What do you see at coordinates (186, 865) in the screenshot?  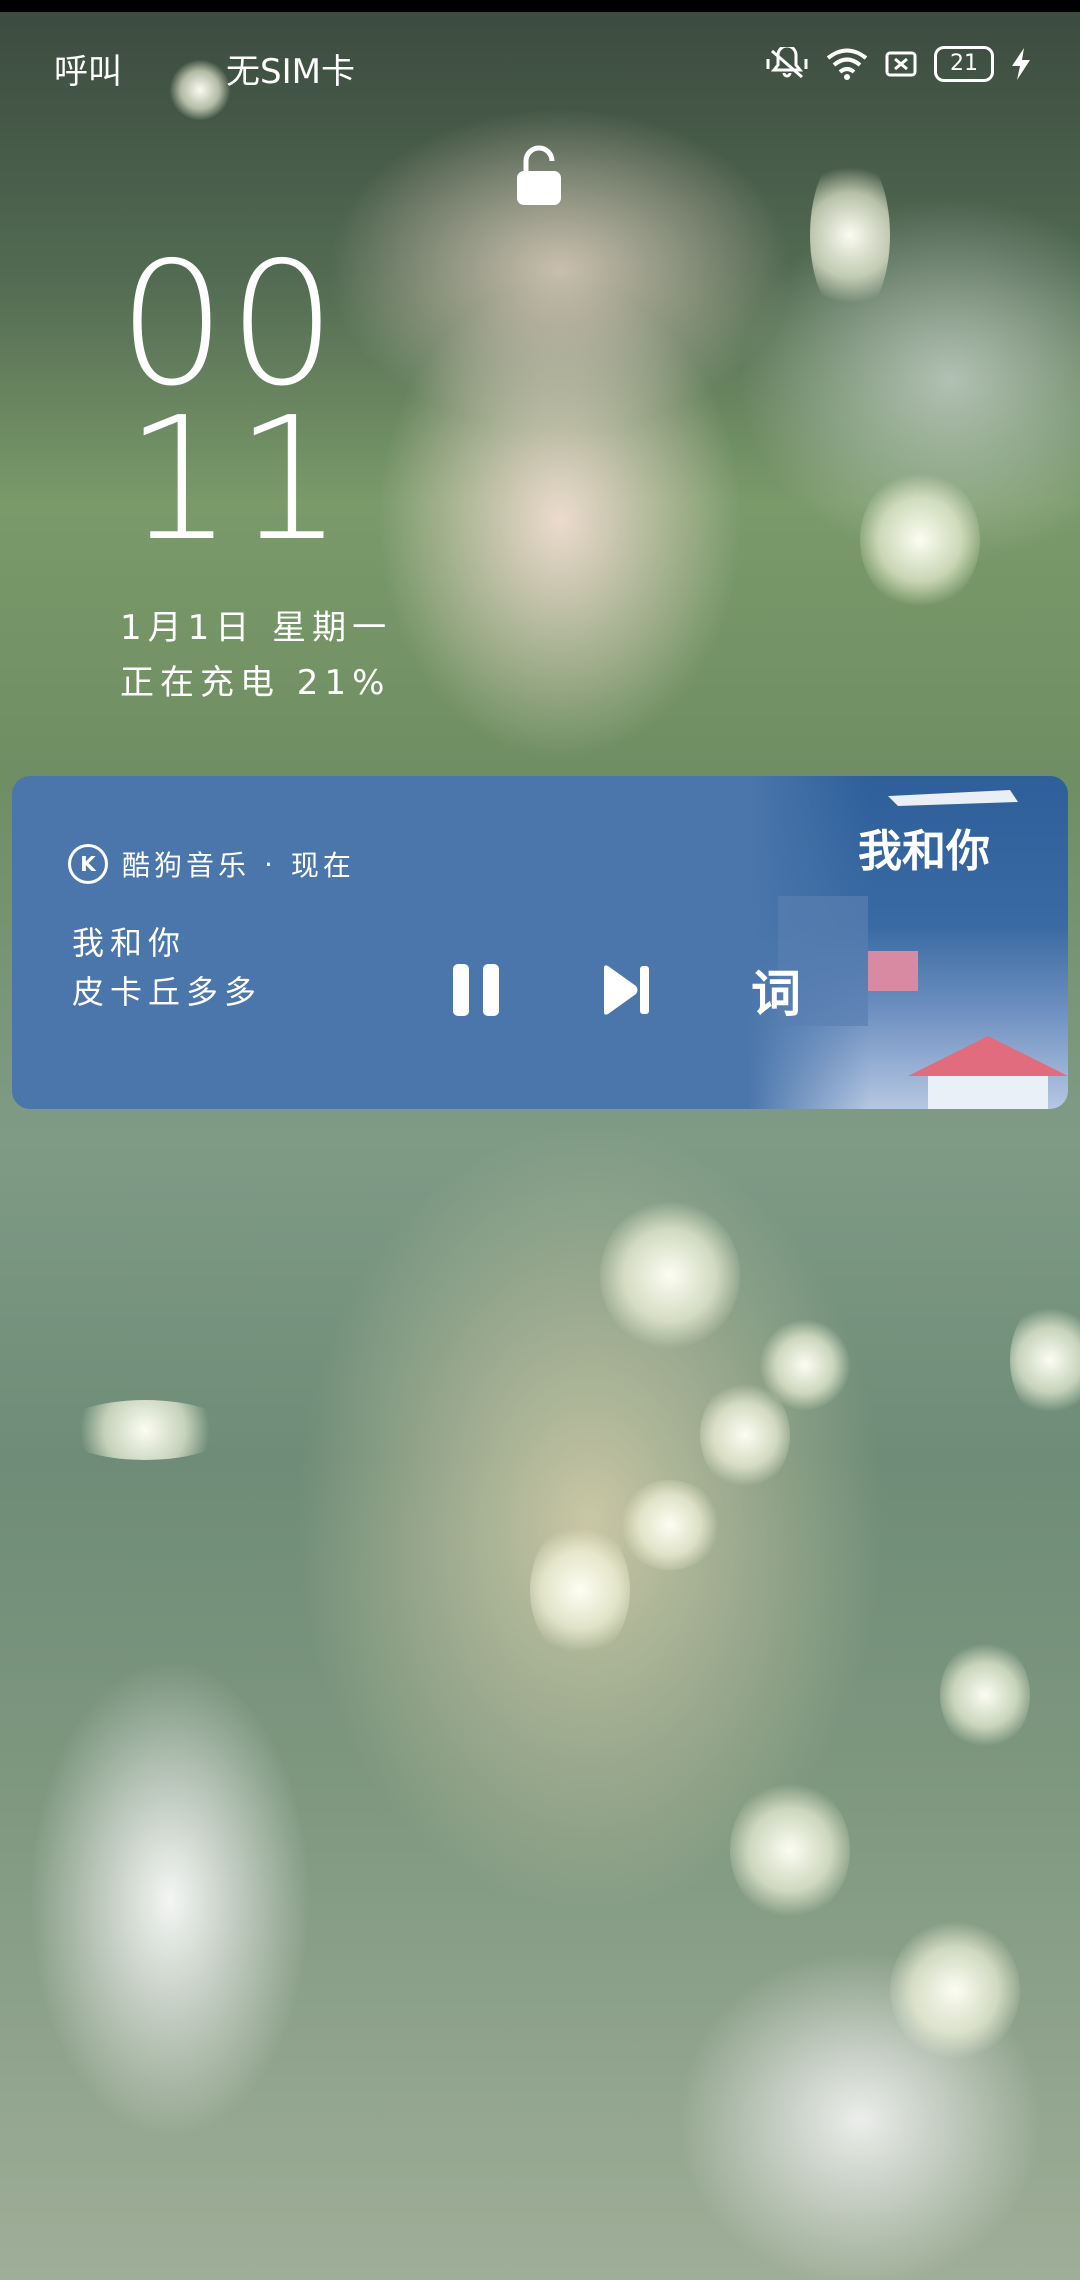 I see `app-name: 酷狗音乐` at bounding box center [186, 865].